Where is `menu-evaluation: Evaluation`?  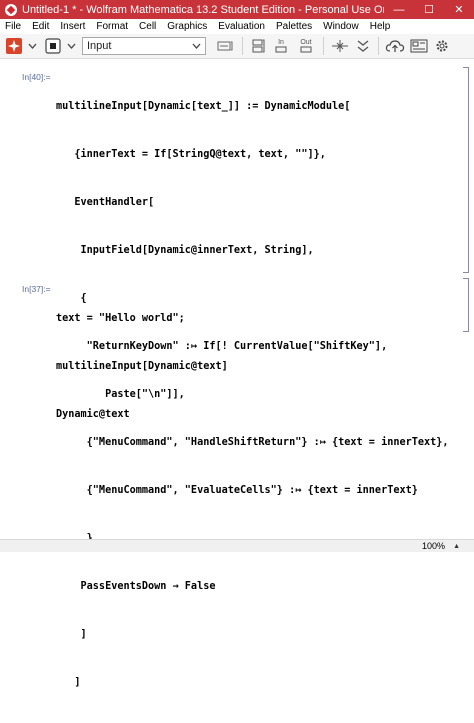
menu-evaluation: Evaluation is located at coordinates (242, 26).